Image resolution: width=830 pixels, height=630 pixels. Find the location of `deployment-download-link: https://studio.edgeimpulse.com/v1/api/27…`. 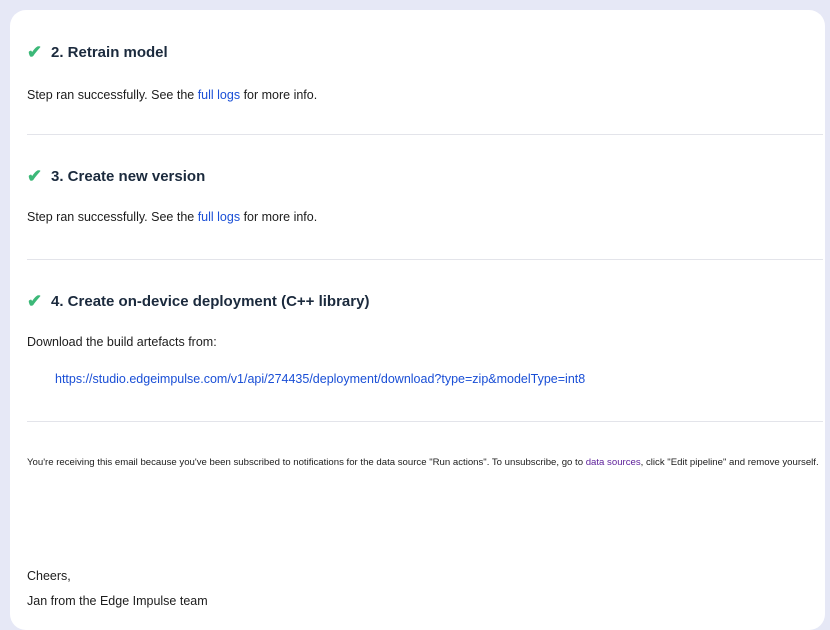

deployment-download-link: https://studio.edgeimpulse.com/v1/api/27… is located at coordinates (320, 379).